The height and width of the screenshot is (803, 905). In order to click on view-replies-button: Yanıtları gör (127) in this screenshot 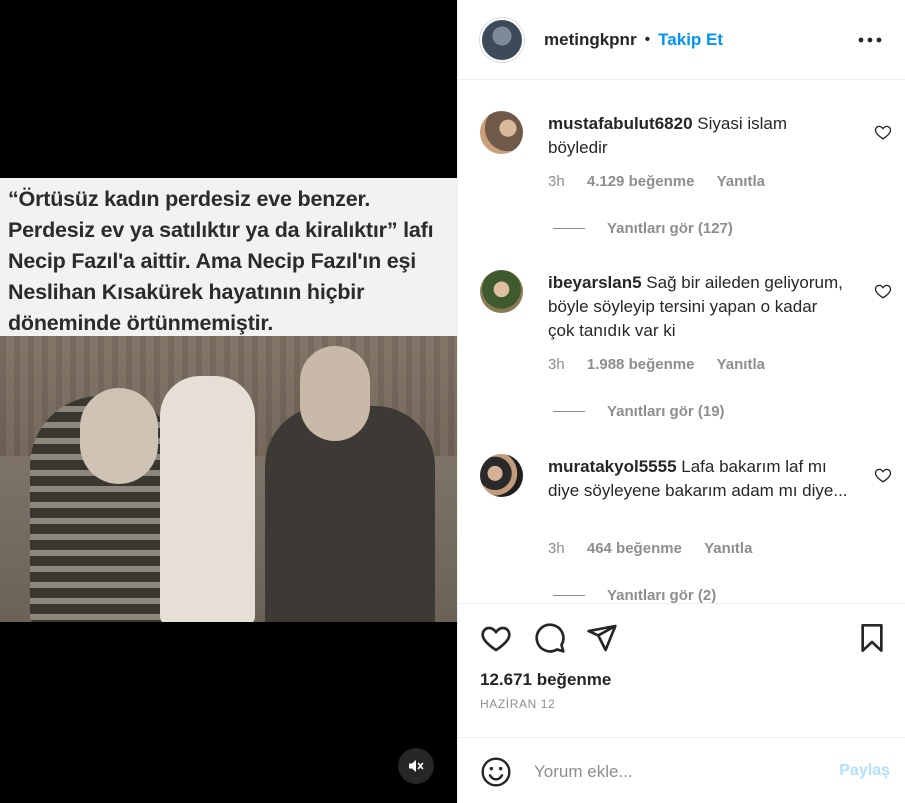, I will do `click(643, 228)`.